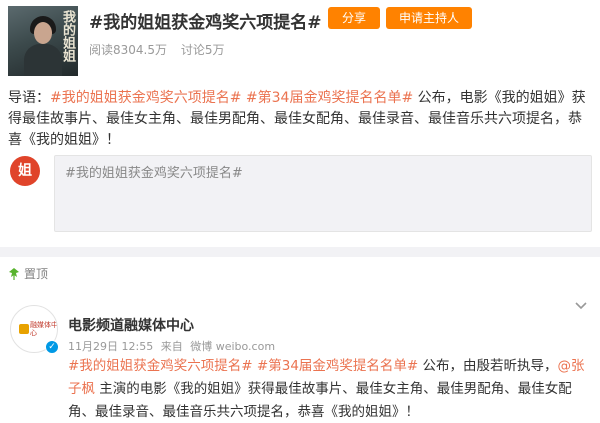 The image size is (600, 423). I want to click on guide-prefix: 导语：, so click(29, 98).